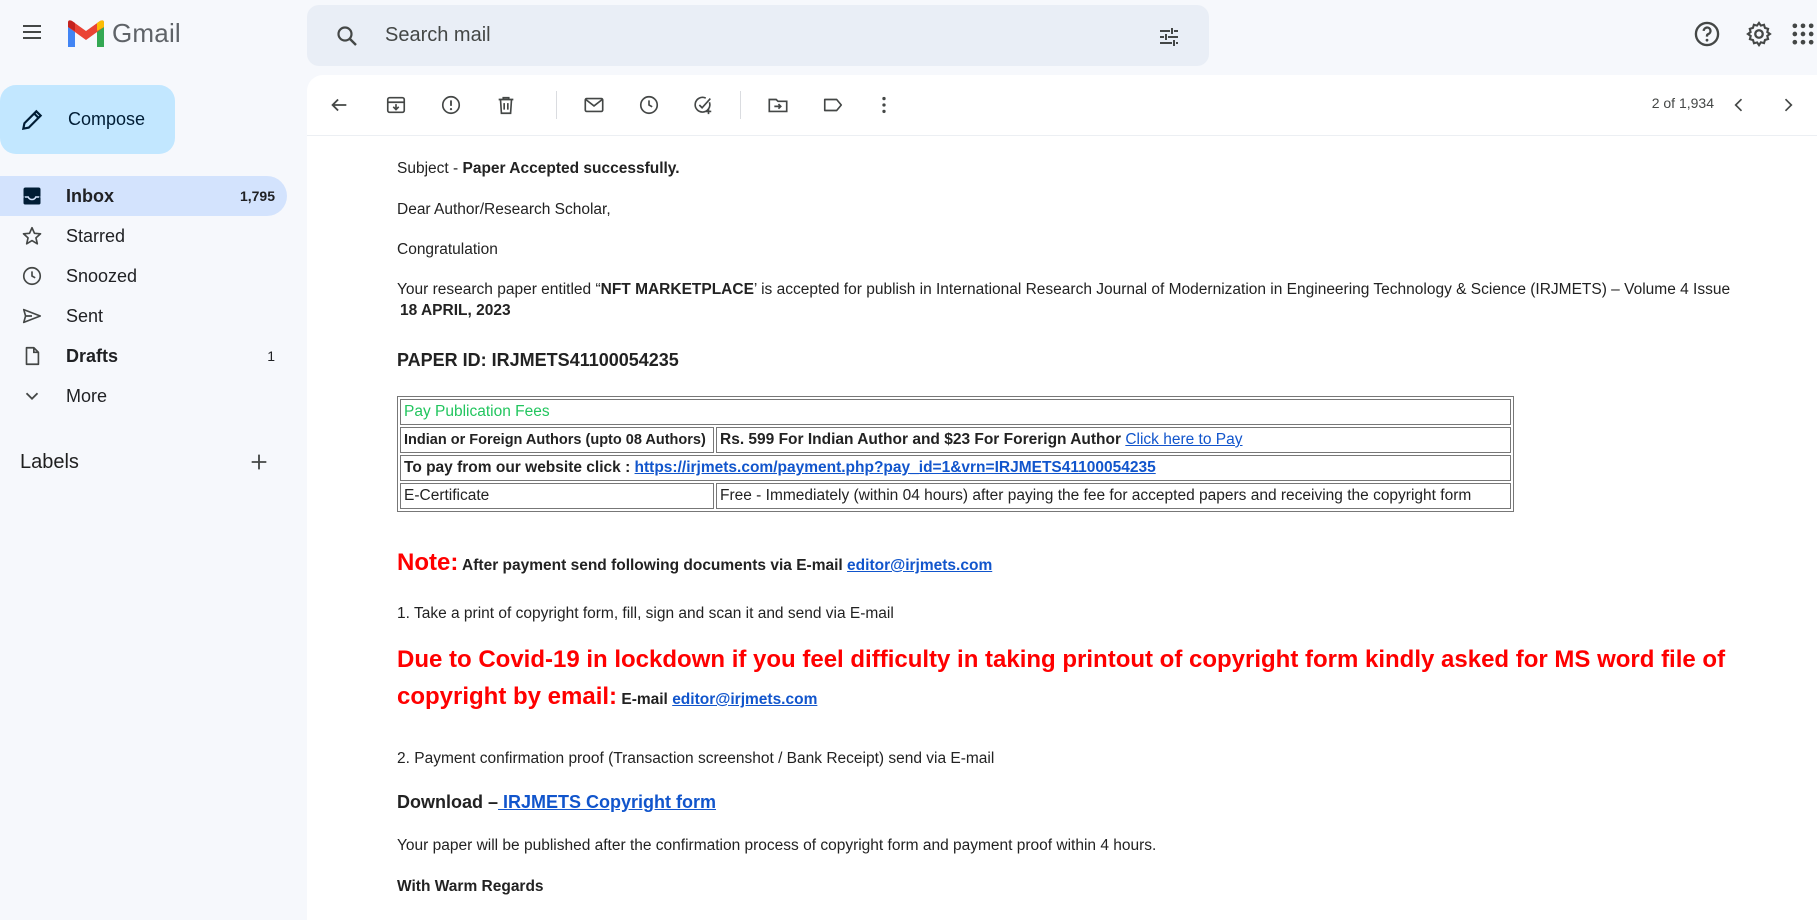  What do you see at coordinates (339, 105) in the screenshot?
I see `back-arrow-icon` at bounding box center [339, 105].